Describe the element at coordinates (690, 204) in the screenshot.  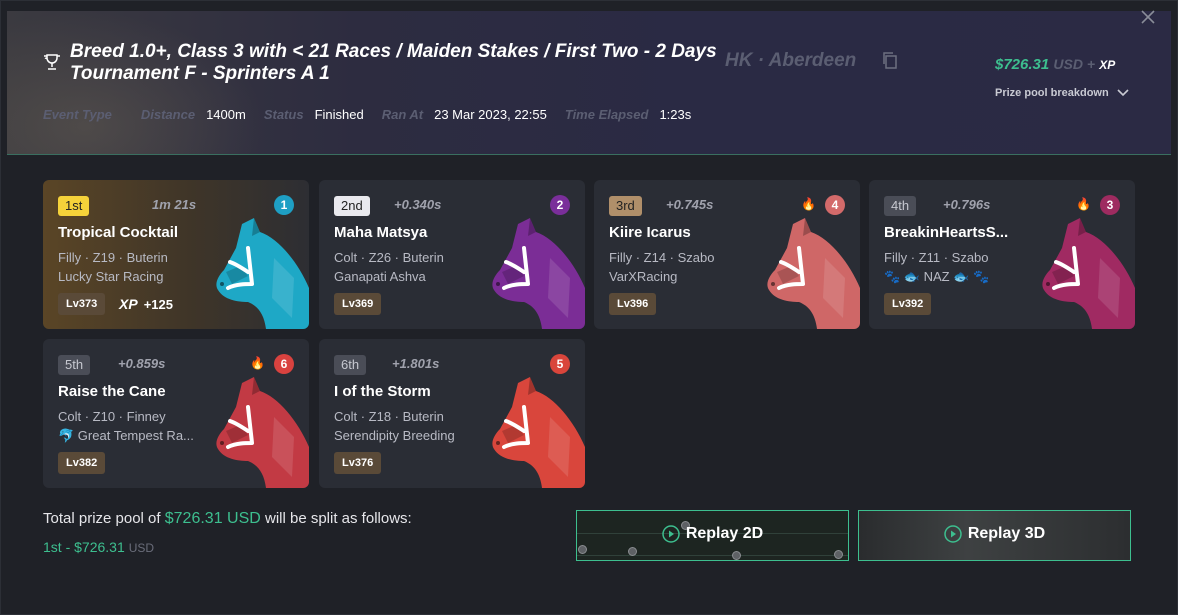
I see `finish-time: +0.745s` at that location.